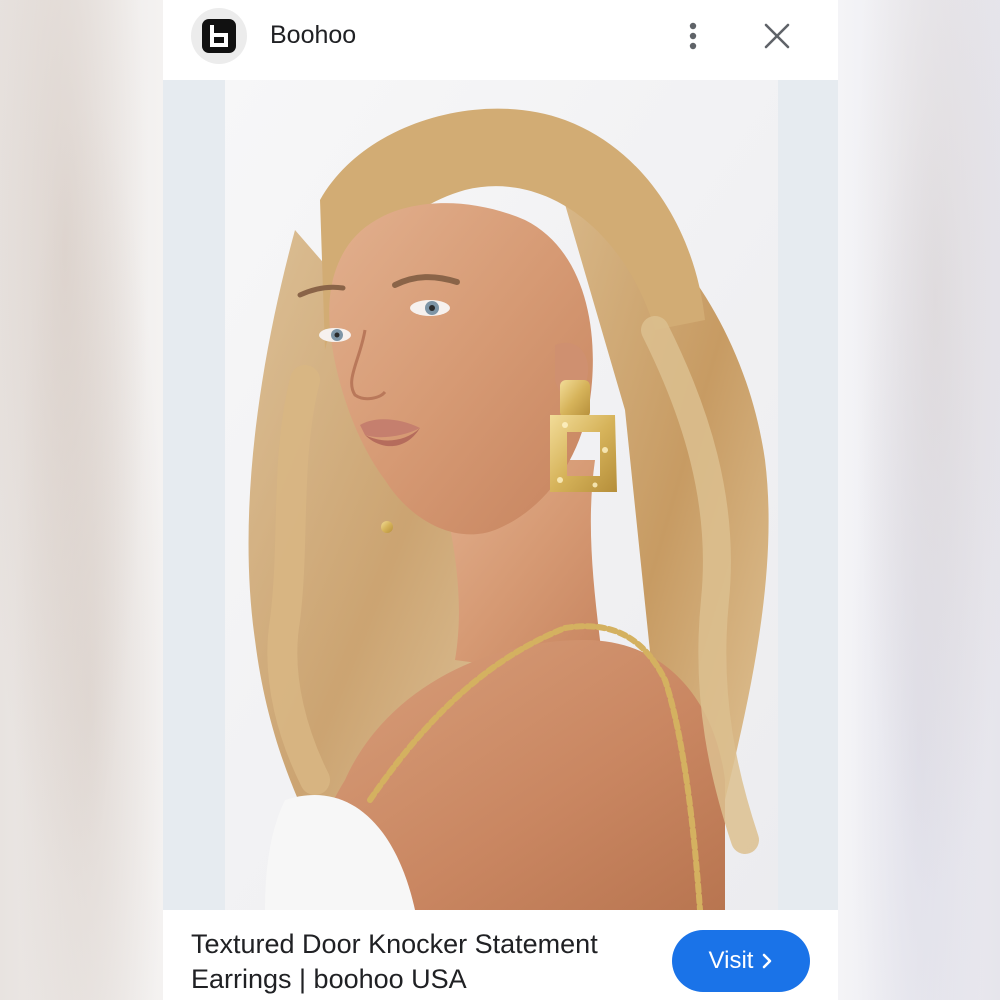  What do you see at coordinates (767, 961) in the screenshot?
I see `chevron-right-icon` at bounding box center [767, 961].